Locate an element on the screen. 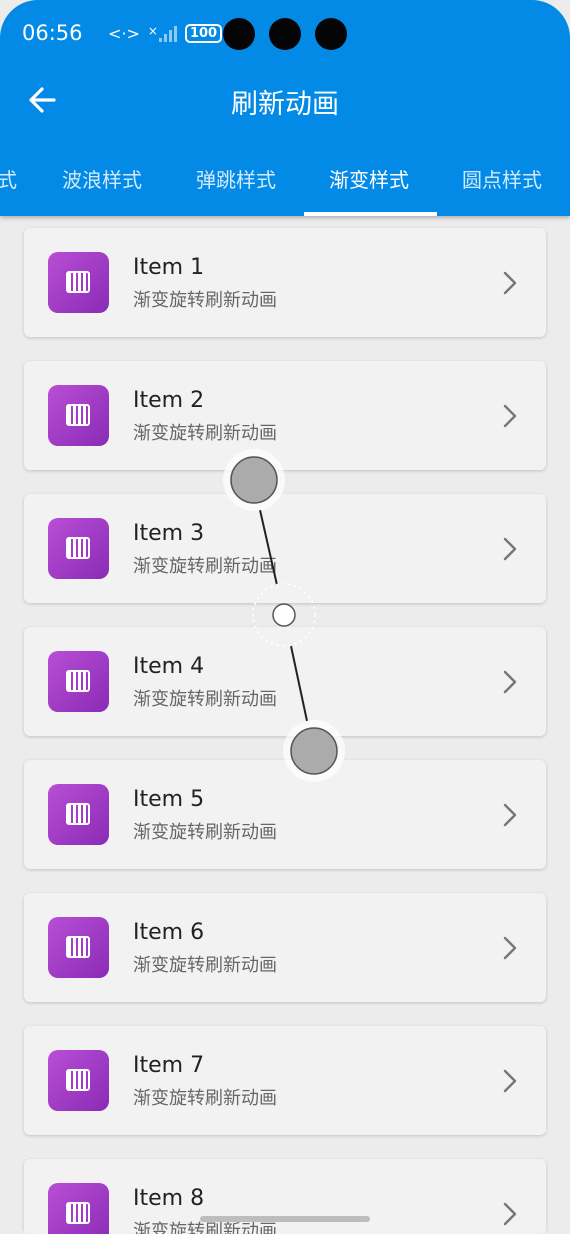 This screenshot has width=570, height=1234. list-item: Item 4 渐变旋转刷新动画 is located at coordinates (285, 681).